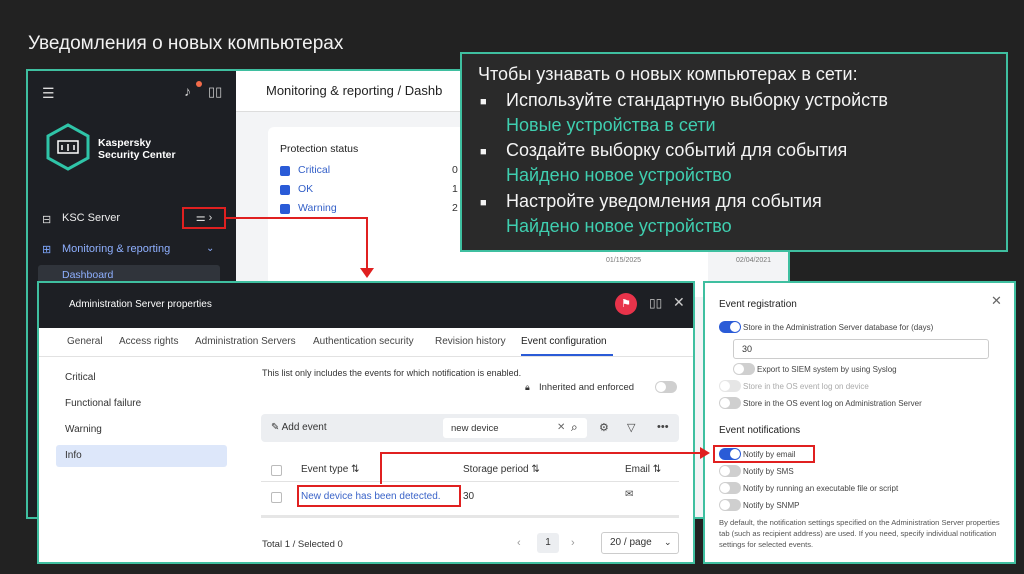 Image resolution: width=1024 pixels, height=574 pixels. What do you see at coordinates (827, 369) in the screenshot?
I see `siem-label: Export to SIEM system by using Syslog` at bounding box center [827, 369].